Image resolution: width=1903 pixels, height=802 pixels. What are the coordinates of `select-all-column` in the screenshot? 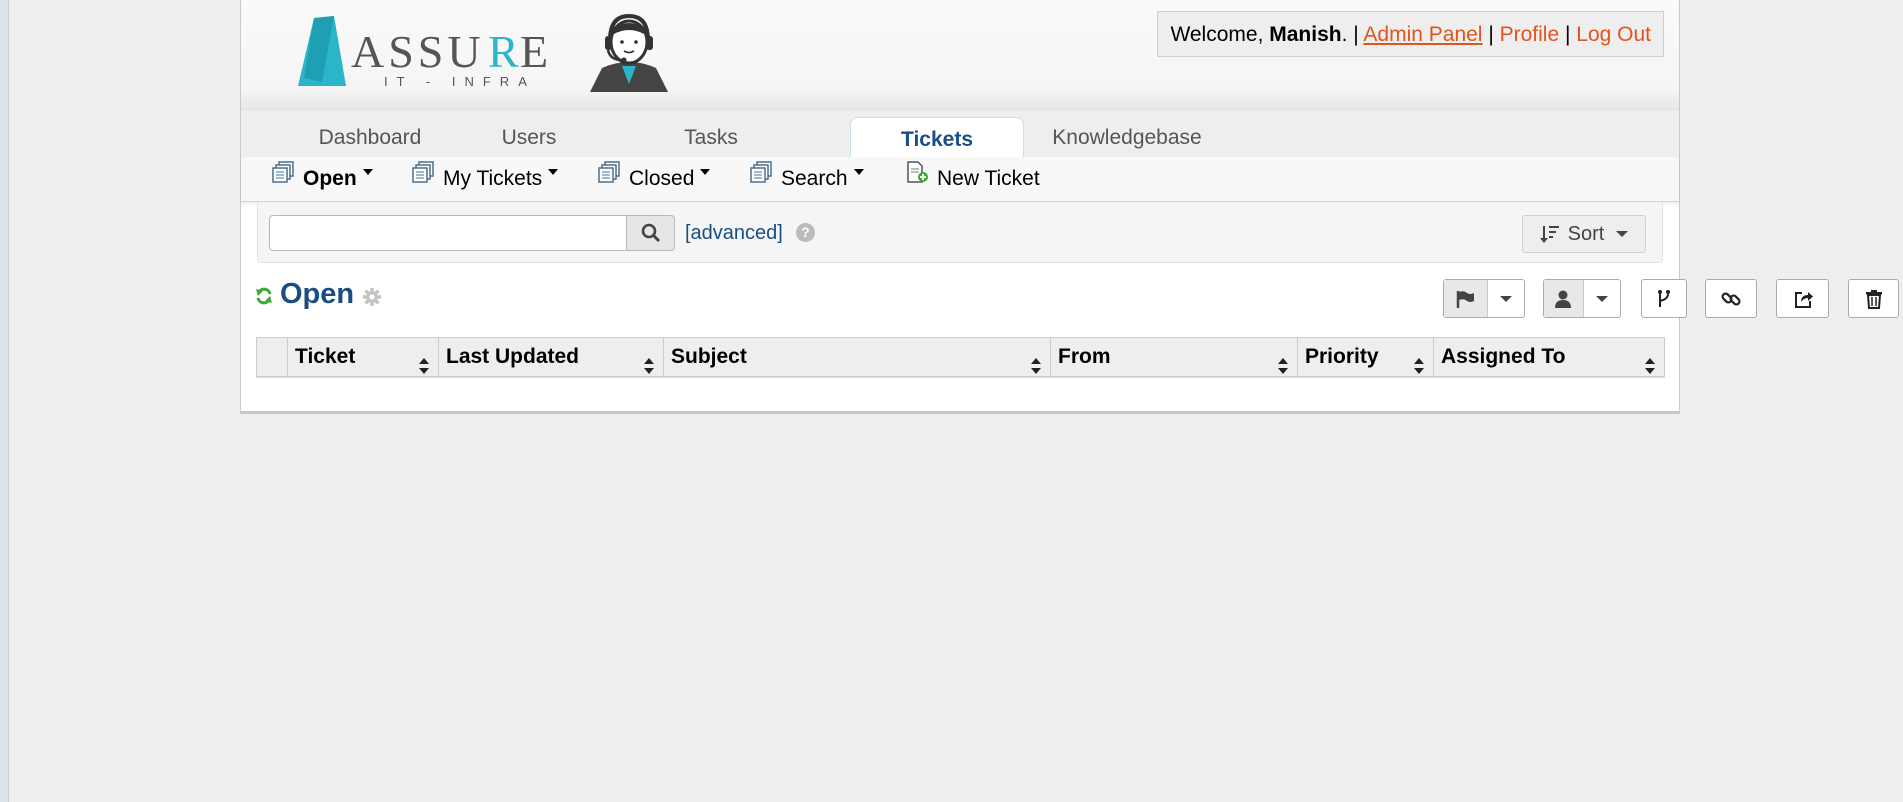 It's located at (272, 357).